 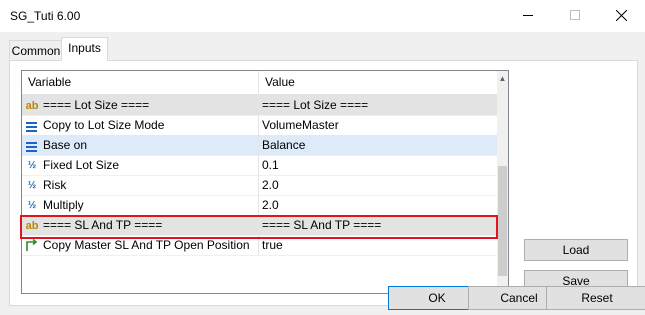 I want to click on tab-inputs: Inputs, so click(x=84, y=49).